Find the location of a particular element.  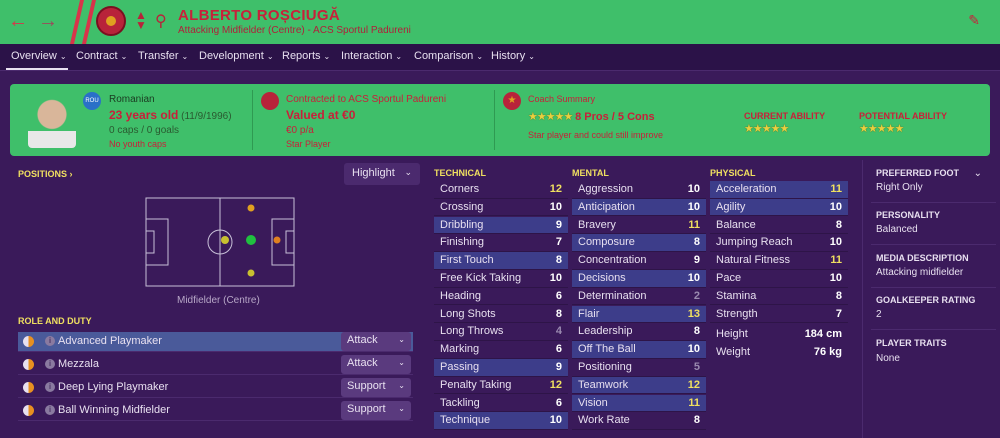

physical-attribute-row: Strength 7 is located at coordinates (779, 315).